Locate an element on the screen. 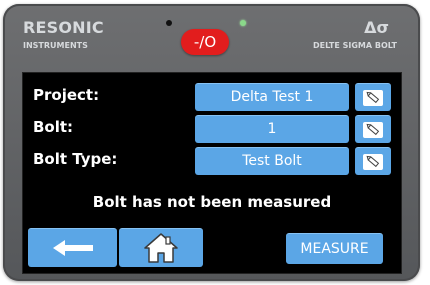 The width and height of the screenshot is (430, 285). product-symbol: Δσ is located at coordinates (376, 27).